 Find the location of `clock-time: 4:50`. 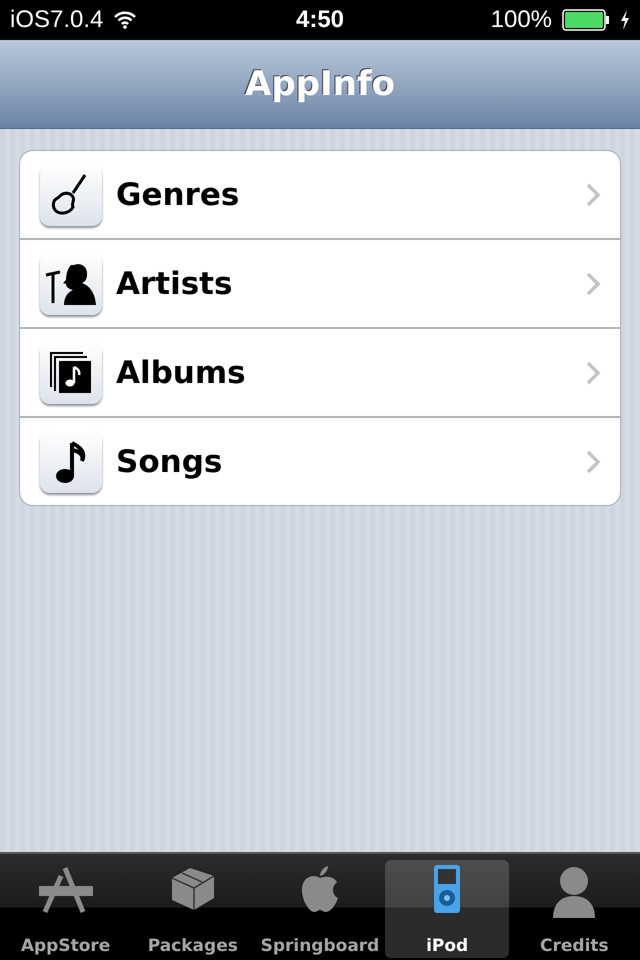

clock-time: 4:50 is located at coordinates (320, 20).